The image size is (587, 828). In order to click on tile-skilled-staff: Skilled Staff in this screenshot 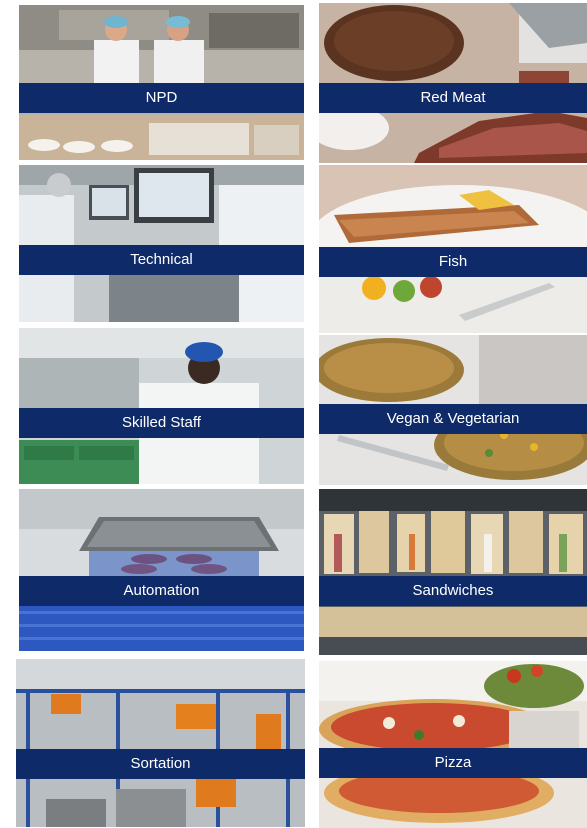, I will do `click(161, 406)`.